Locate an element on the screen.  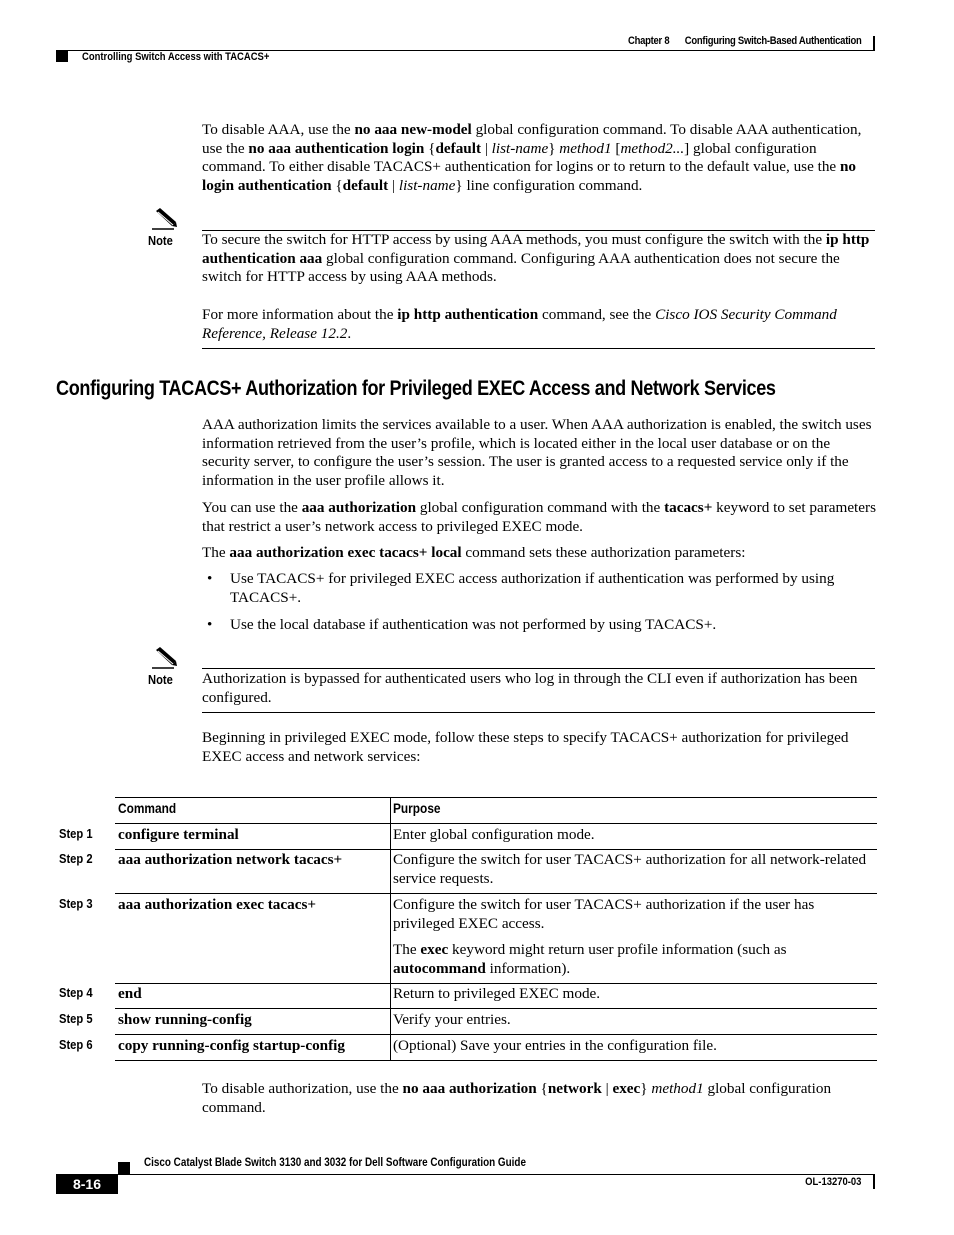
footer-rule is located at coordinates (496, 1174).